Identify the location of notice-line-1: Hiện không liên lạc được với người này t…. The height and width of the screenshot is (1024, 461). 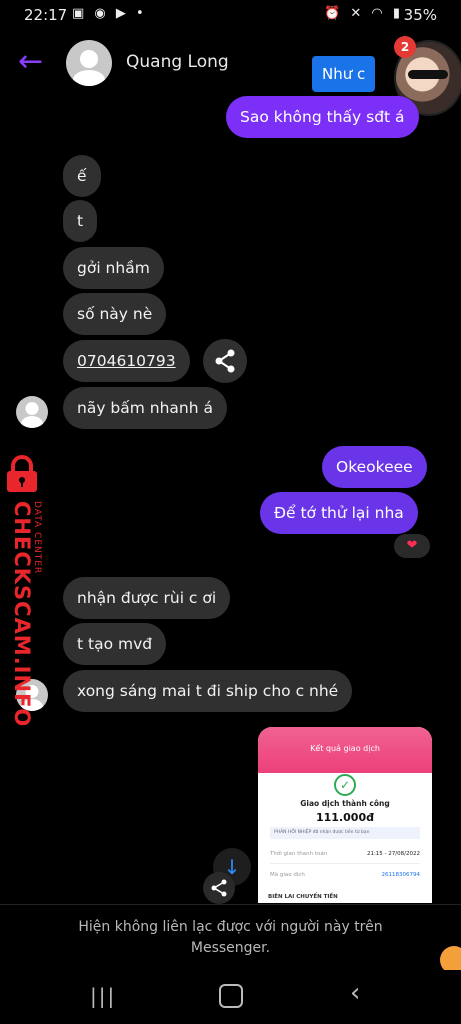
(230, 927).